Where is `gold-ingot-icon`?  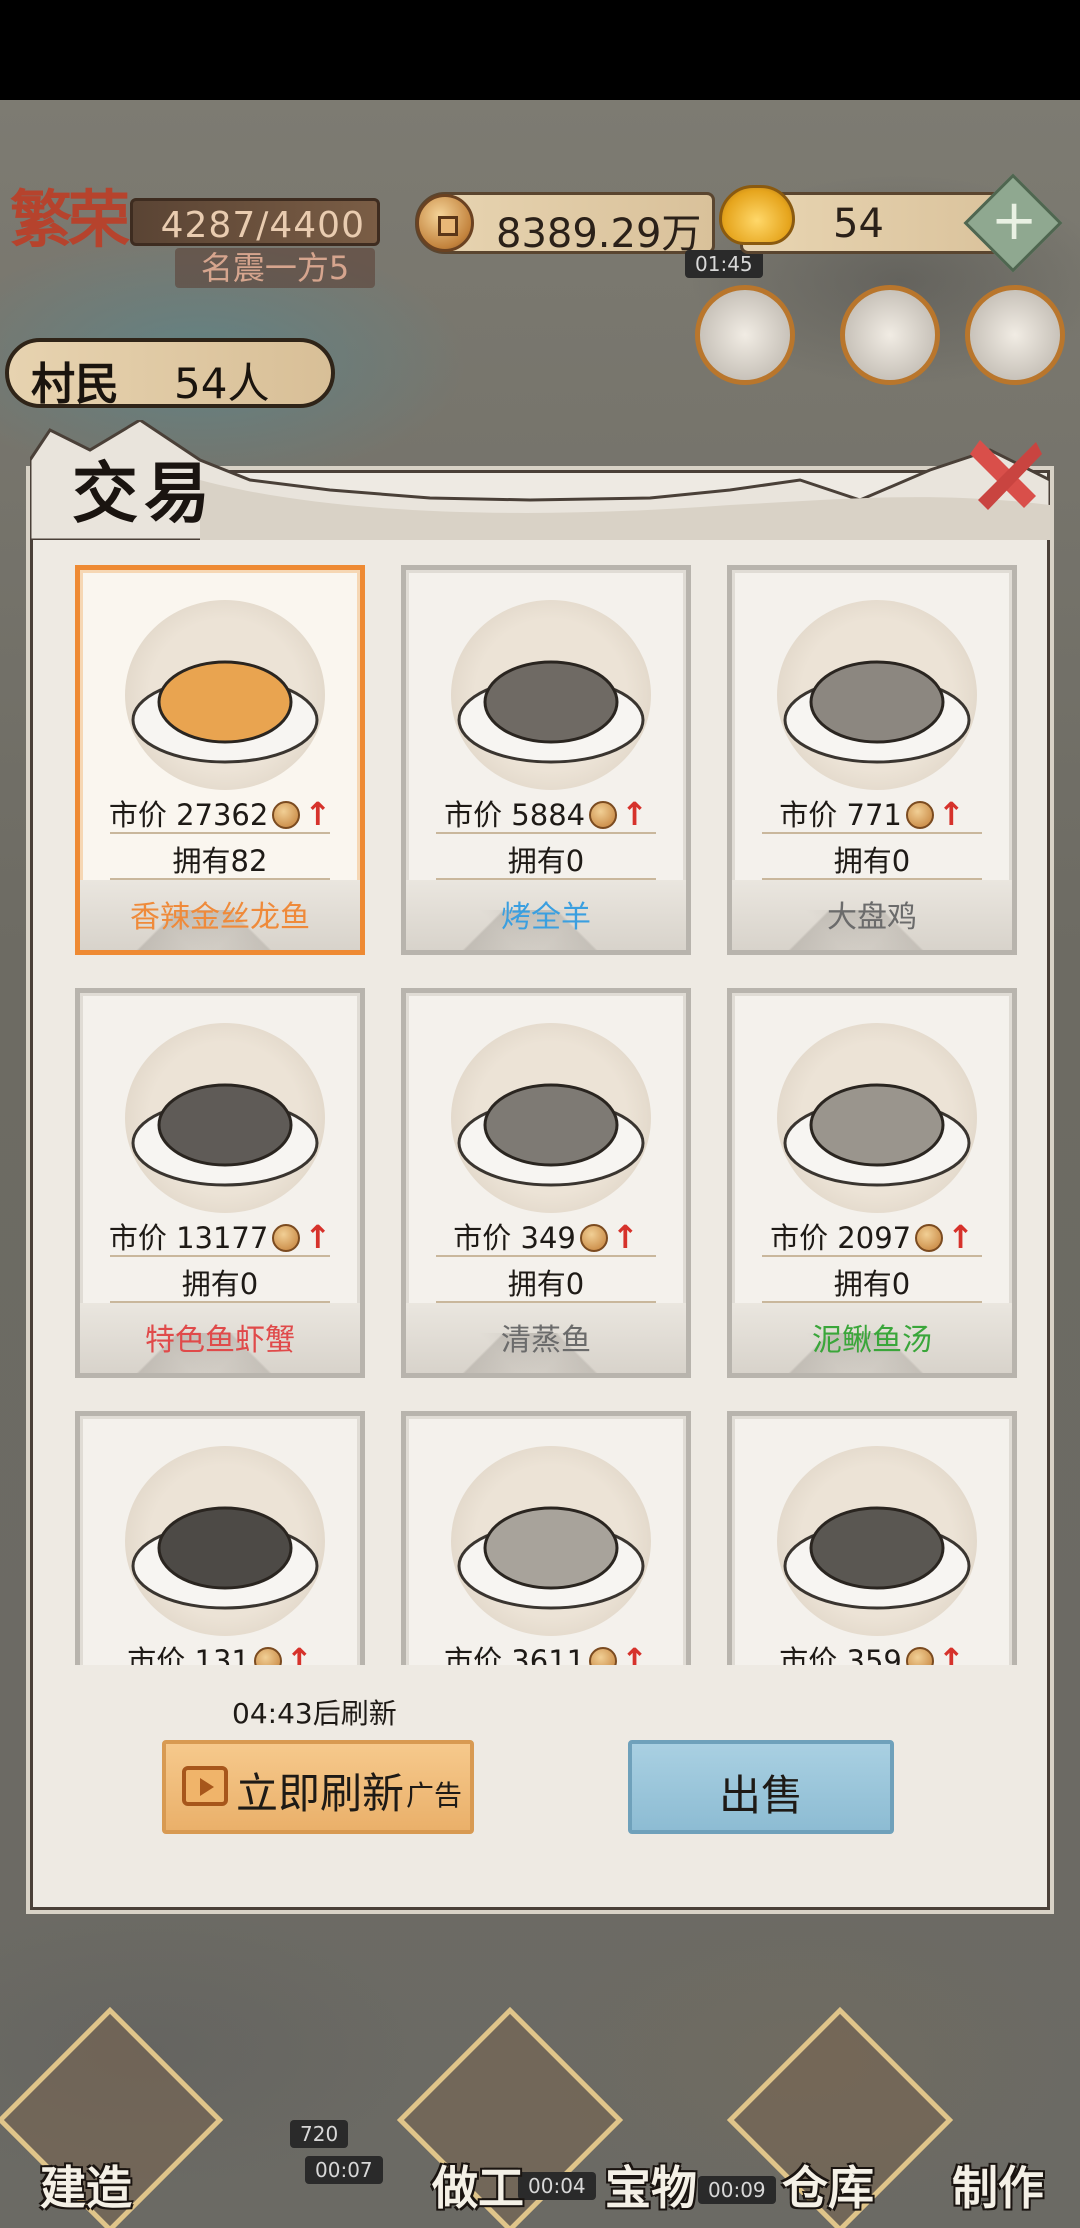 gold-ingot-icon is located at coordinates (757, 215).